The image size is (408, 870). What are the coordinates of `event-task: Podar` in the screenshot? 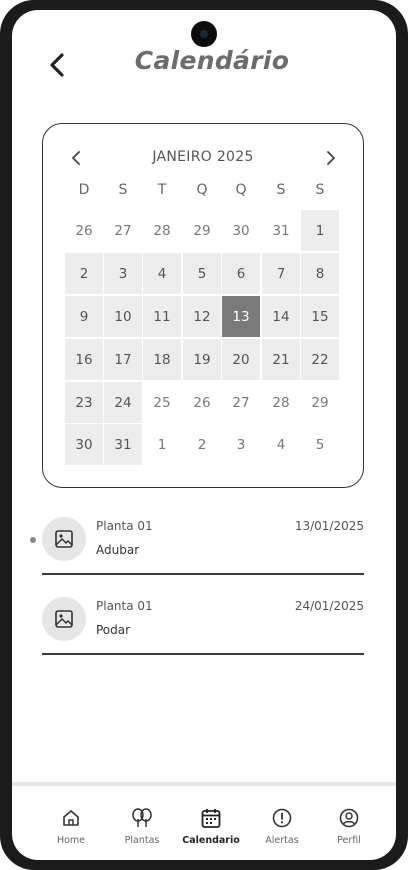 It's located at (113, 630).